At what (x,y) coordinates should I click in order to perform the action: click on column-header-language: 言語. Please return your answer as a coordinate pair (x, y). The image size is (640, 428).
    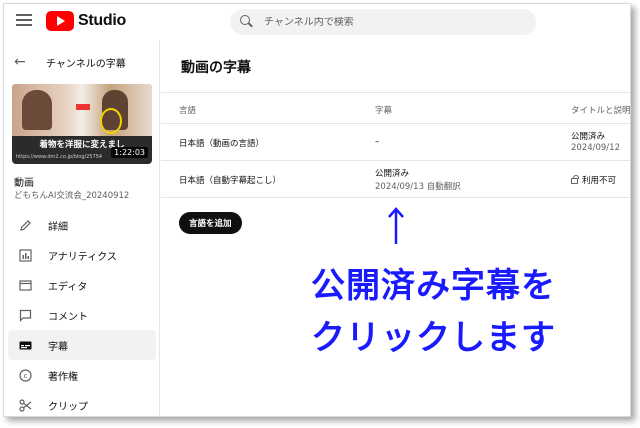
    Looking at the image, I should click on (188, 111).